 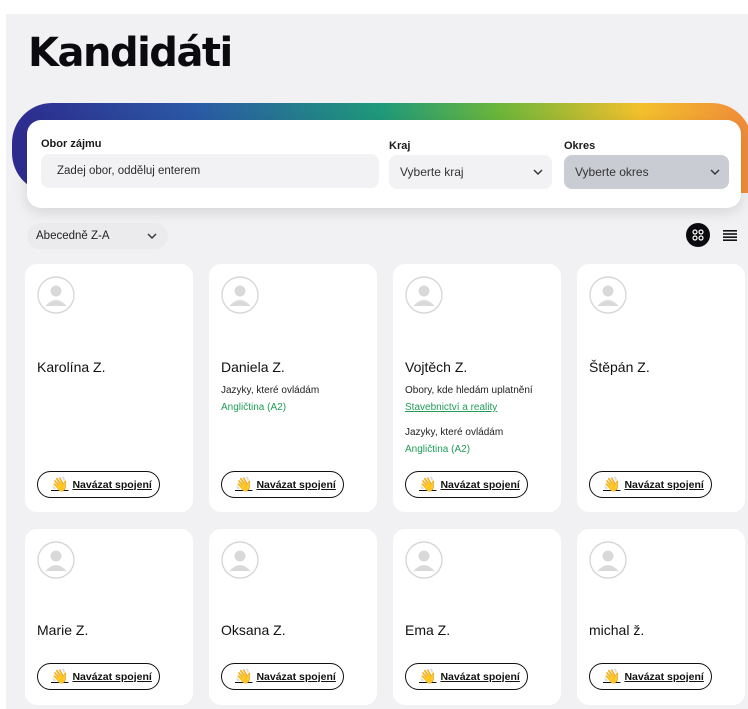 I want to click on field-search, so click(x=210, y=171).